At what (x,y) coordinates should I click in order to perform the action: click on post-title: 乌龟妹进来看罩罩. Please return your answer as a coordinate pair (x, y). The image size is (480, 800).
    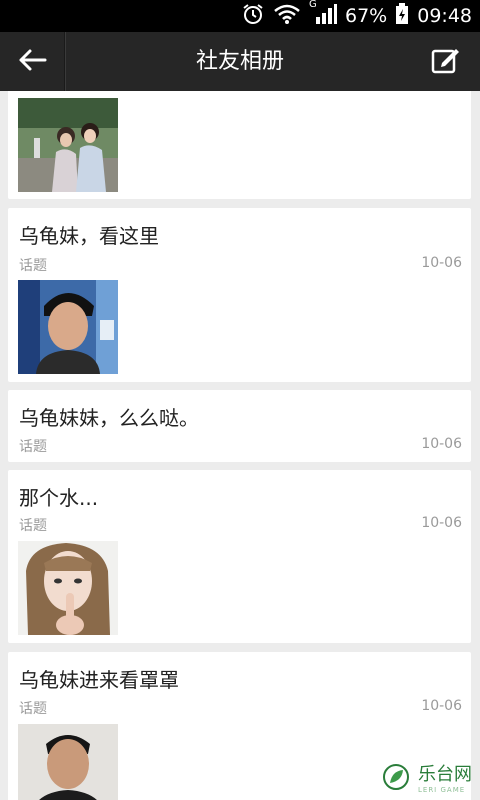
    Looking at the image, I should click on (99, 678).